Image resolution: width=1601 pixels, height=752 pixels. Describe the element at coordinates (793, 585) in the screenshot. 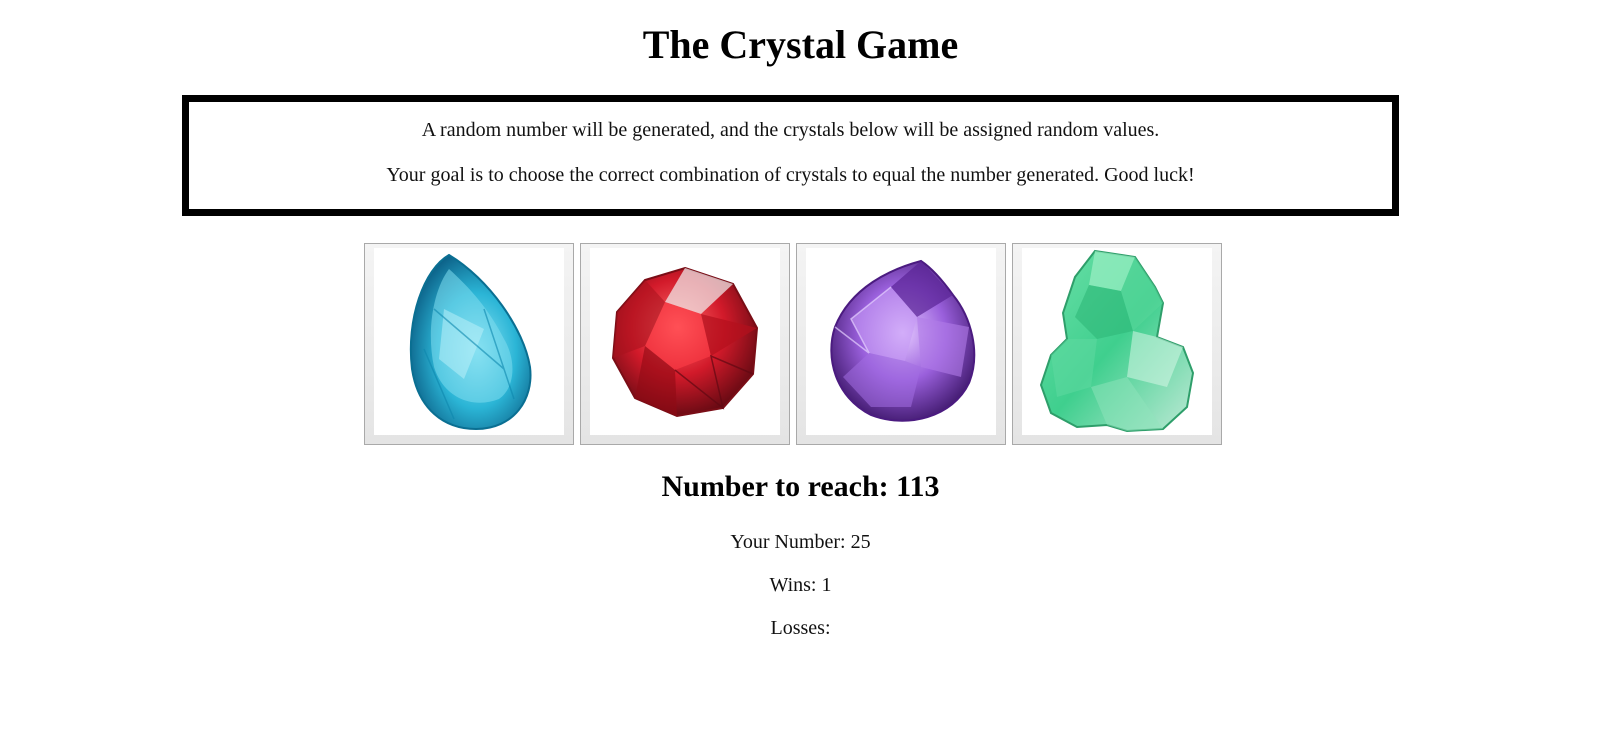

I see `wins-label: Wins:` at that location.